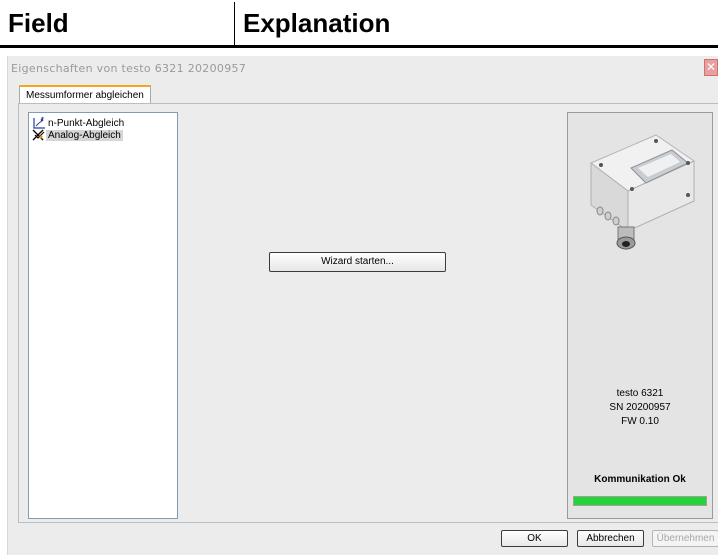 Image resolution: width=718 pixels, height=555 pixels. I want to click on documentation-table-header: Field Explanation, so click(359, 24).